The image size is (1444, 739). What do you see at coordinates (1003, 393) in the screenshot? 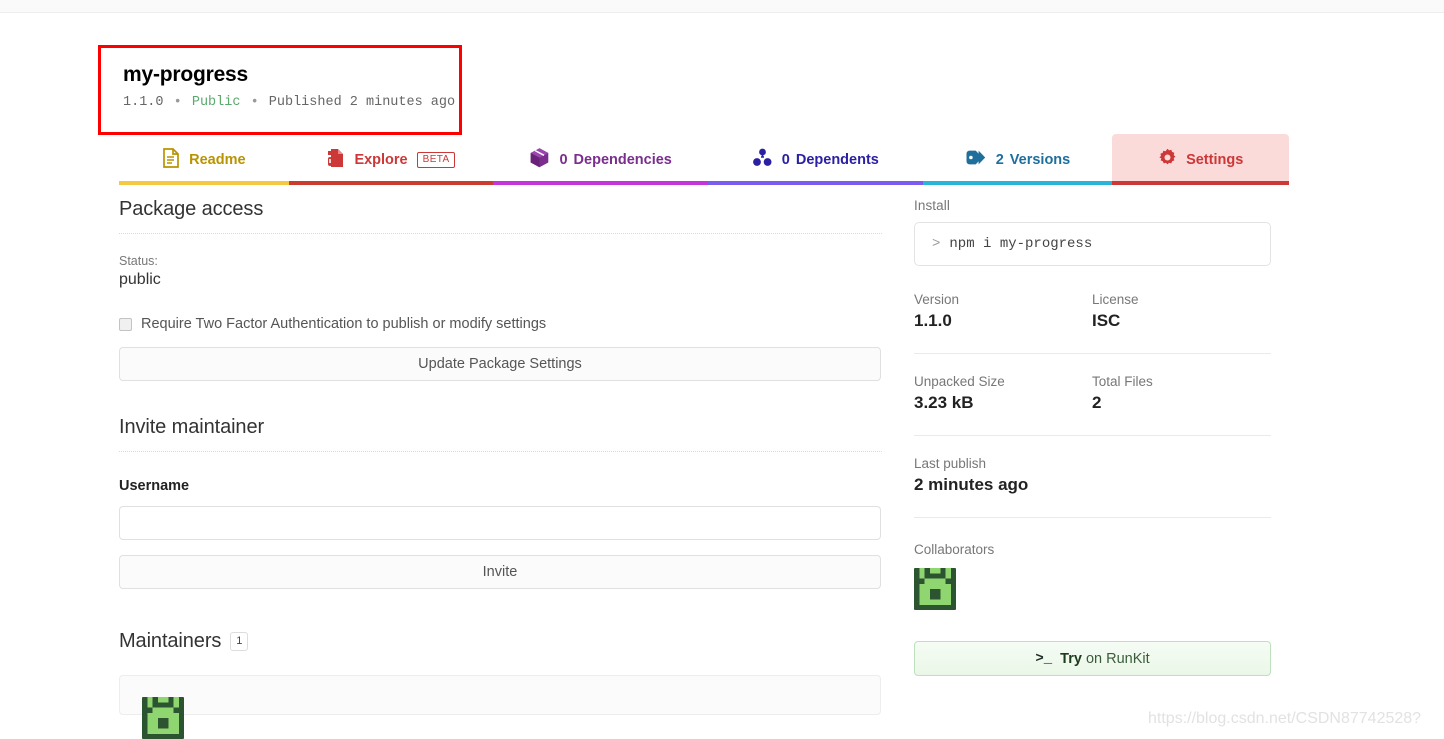
I see `unpacked-size-cell: Unpacked Size 3.23 kB` at bounding box center [1003, 393].